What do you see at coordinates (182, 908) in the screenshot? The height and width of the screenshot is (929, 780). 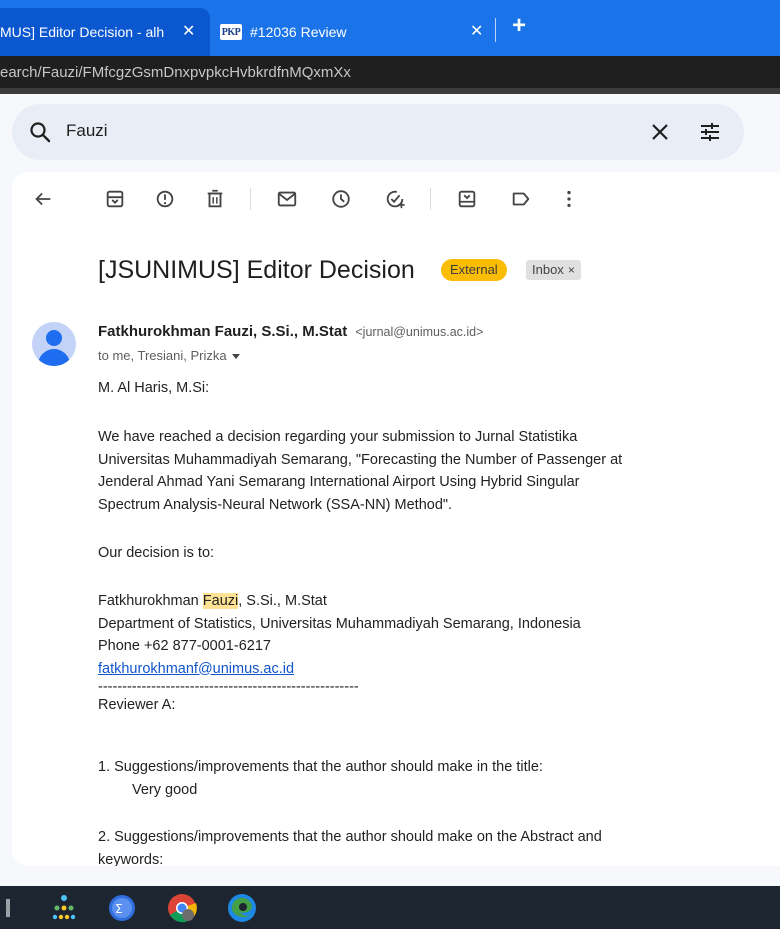 I see `chrome-icon` at bounding box center [182, 908].